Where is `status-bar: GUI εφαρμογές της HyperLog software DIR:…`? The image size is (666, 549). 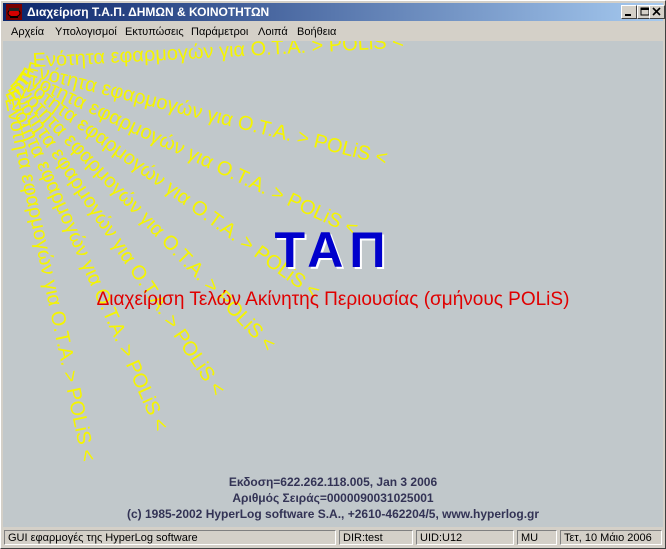
status-bar: GUI εφαρμογές της HyperLog software DIR:… is located at coordinates (333, 538).